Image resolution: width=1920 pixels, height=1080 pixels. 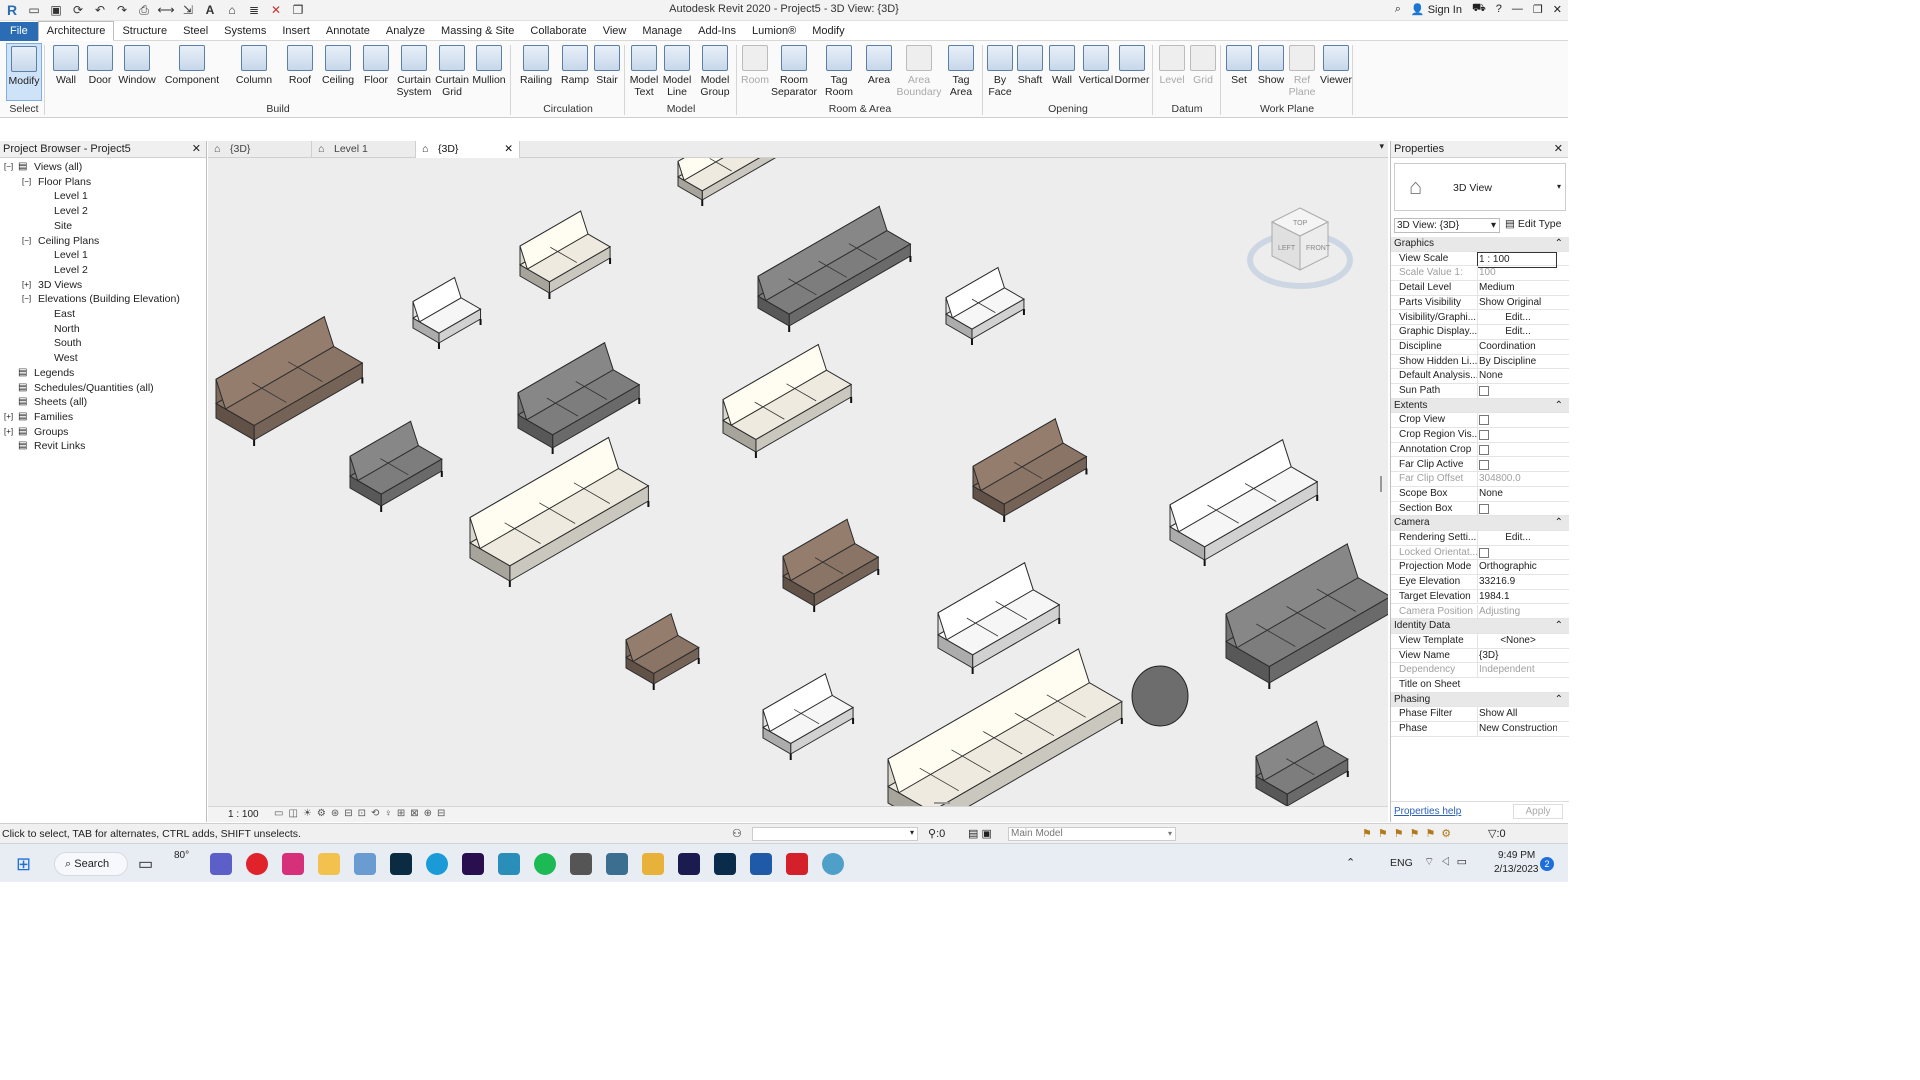 I want to click on modify-button: Modify, so click(x=24, y=72).